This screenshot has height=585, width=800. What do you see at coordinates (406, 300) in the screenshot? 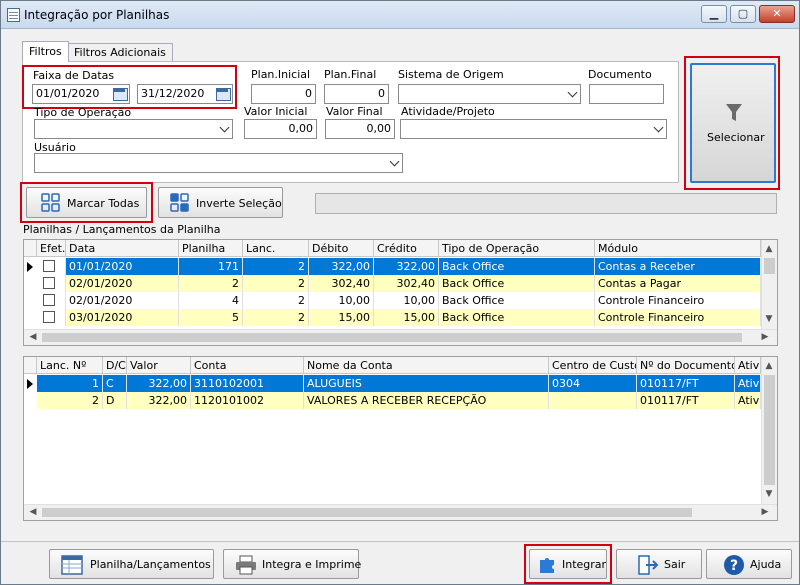
I see `cell-credito: 10,00` at bounding box center [406, 300].